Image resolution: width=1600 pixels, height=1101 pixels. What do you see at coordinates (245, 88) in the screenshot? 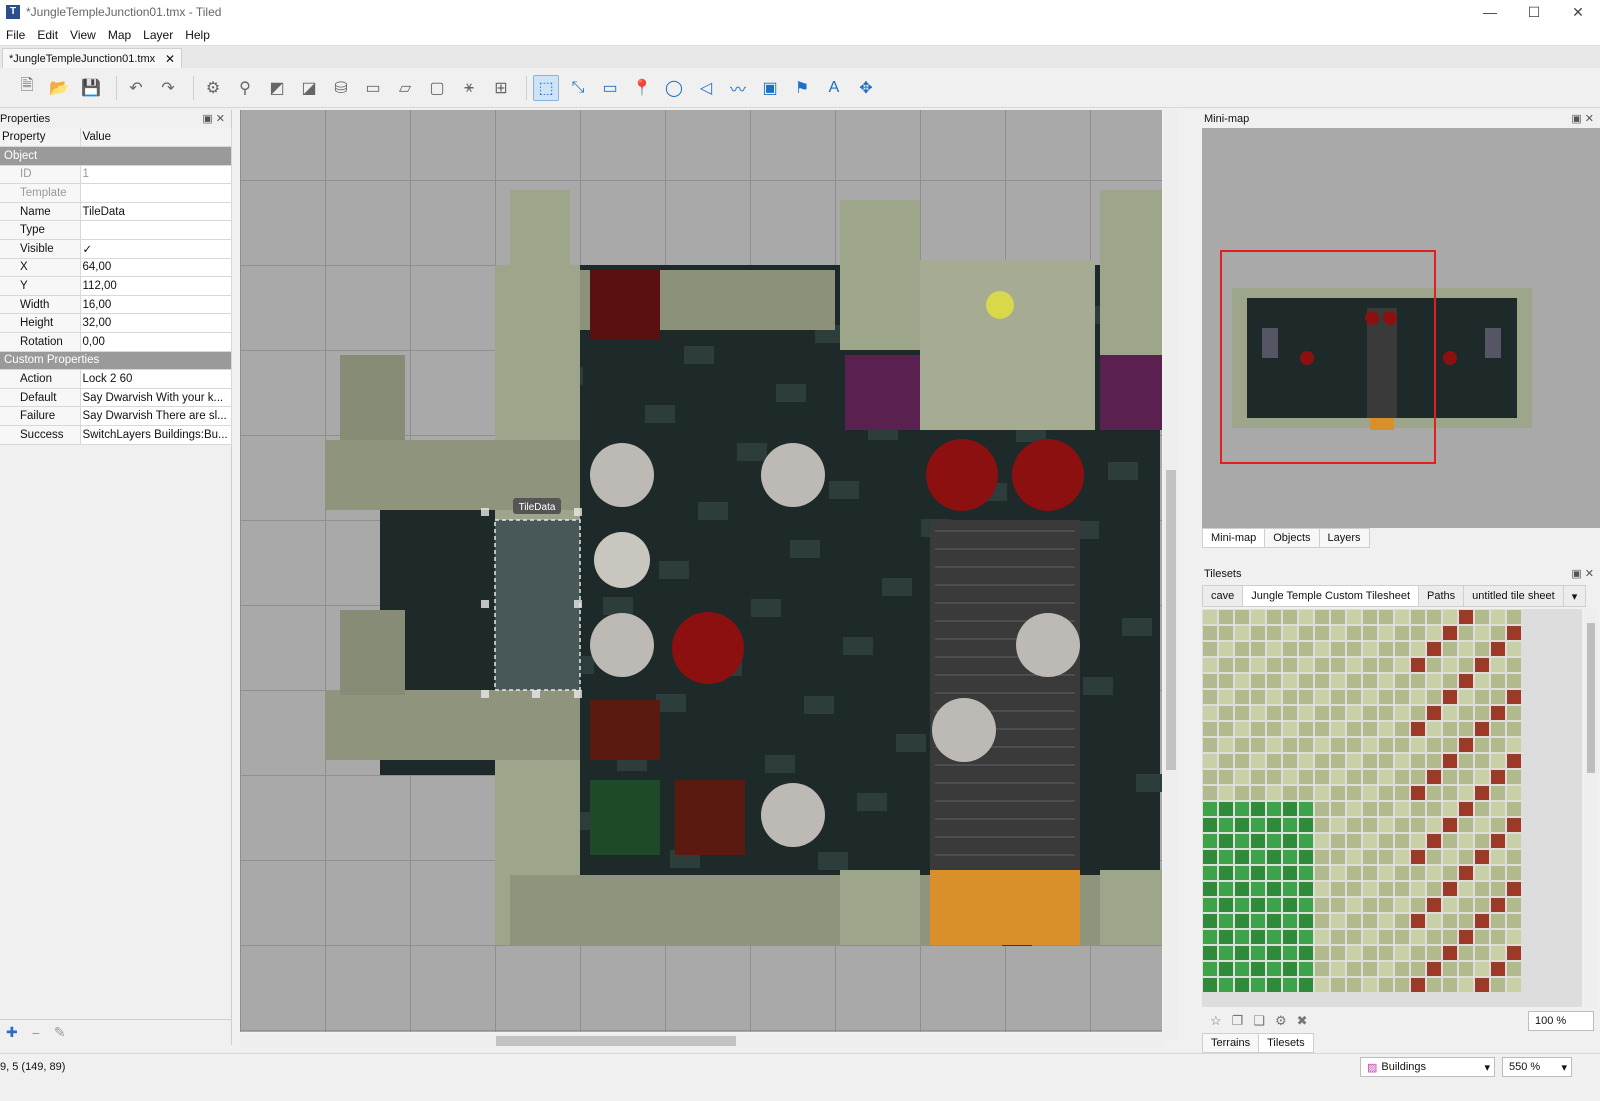
I see `stamp-brush-icon: ⚲` at bounding box center [245, 88].